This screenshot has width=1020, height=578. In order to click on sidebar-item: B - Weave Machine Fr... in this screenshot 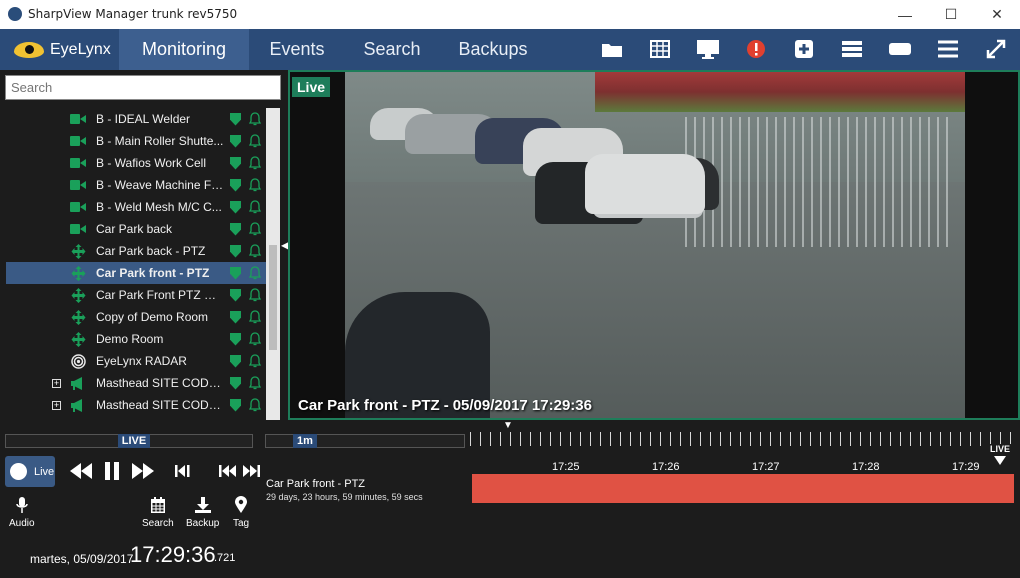, I will do `click(136, 185)`.